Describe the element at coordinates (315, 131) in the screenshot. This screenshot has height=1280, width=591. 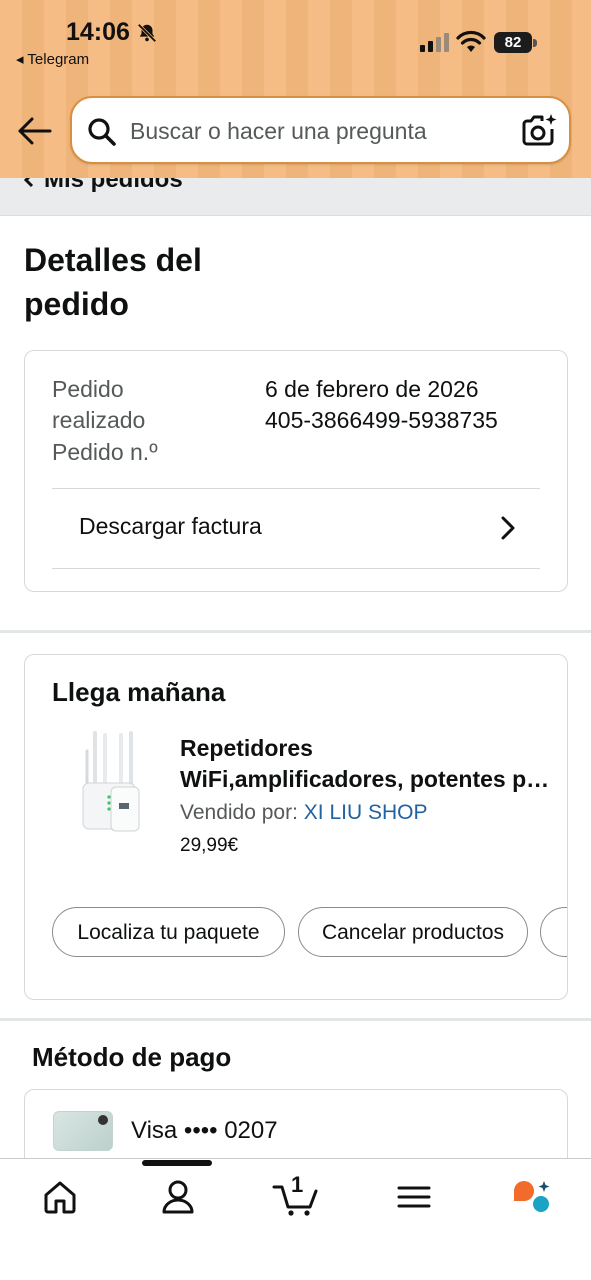
I see `search-input` at that location.